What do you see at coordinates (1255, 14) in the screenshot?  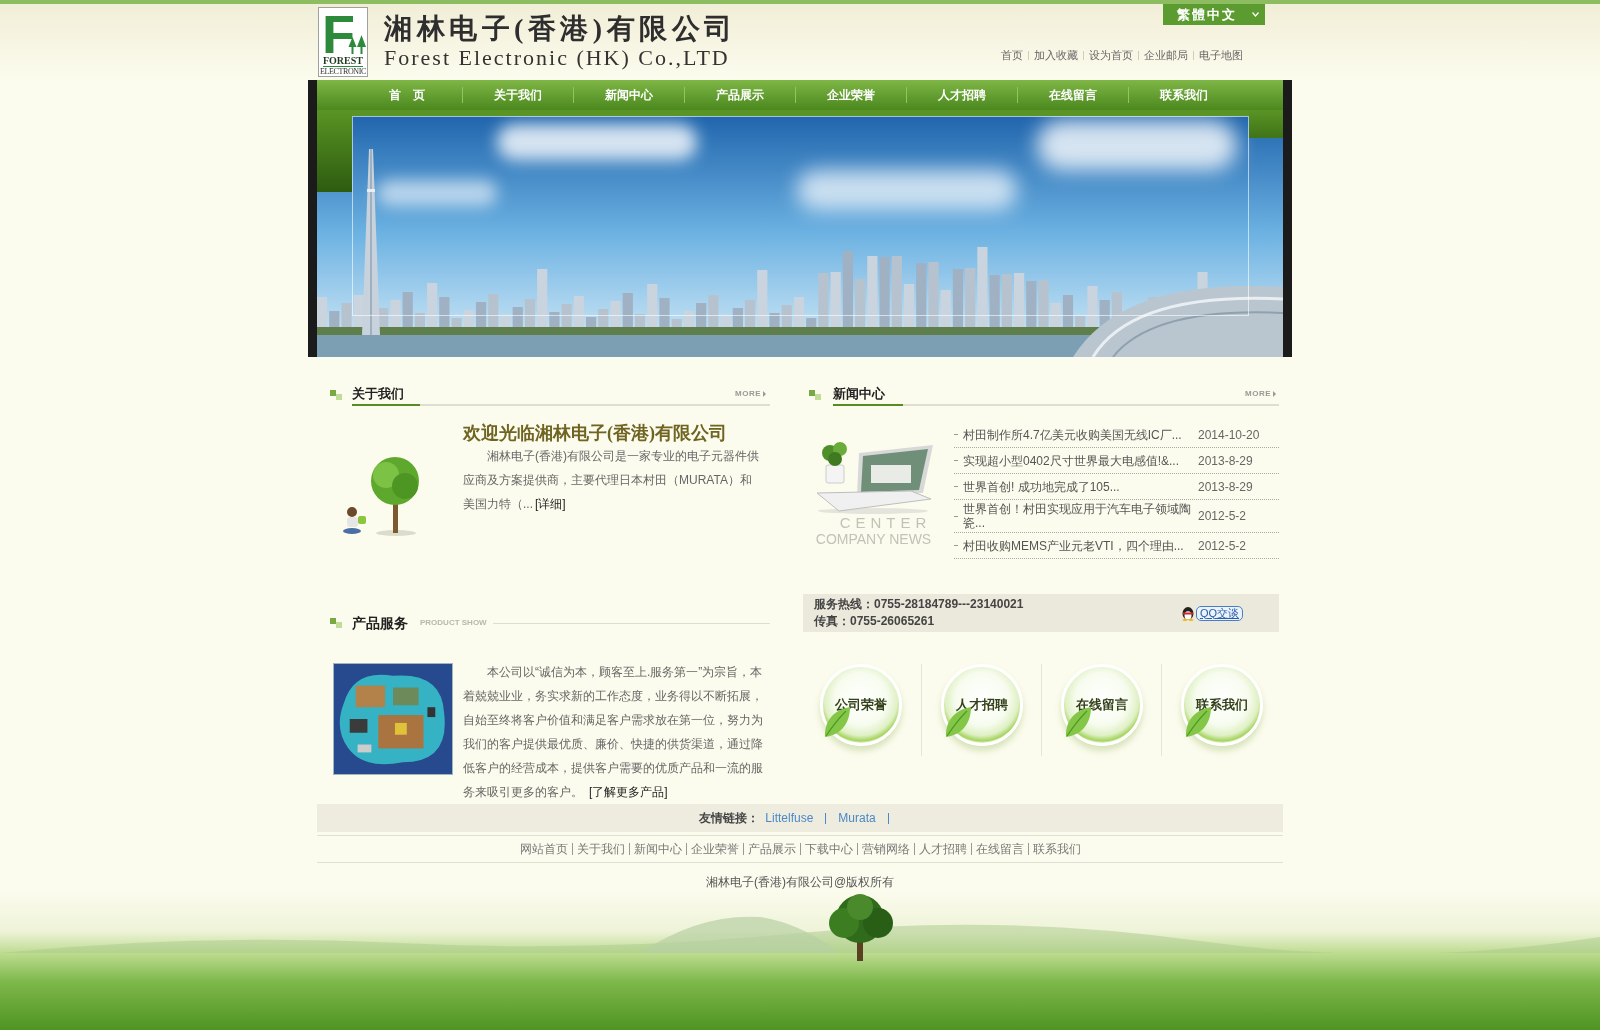 I see `caret-icon` at bounding box center [1255, 14].